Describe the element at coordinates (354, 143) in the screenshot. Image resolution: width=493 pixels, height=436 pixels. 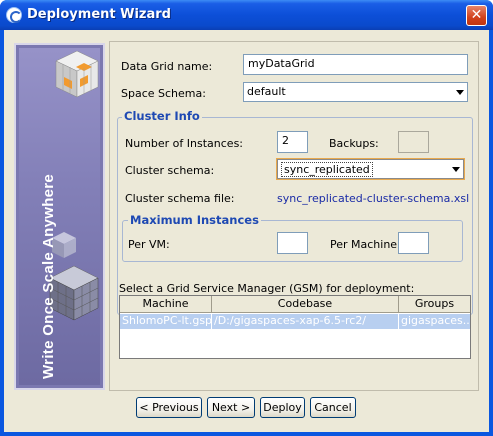
I see `backups-label: Backups:` at that location.